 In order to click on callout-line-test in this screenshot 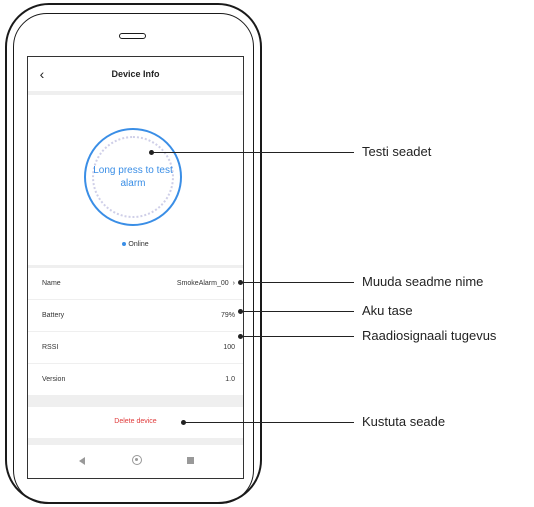, I will do `click(252, 152)`.